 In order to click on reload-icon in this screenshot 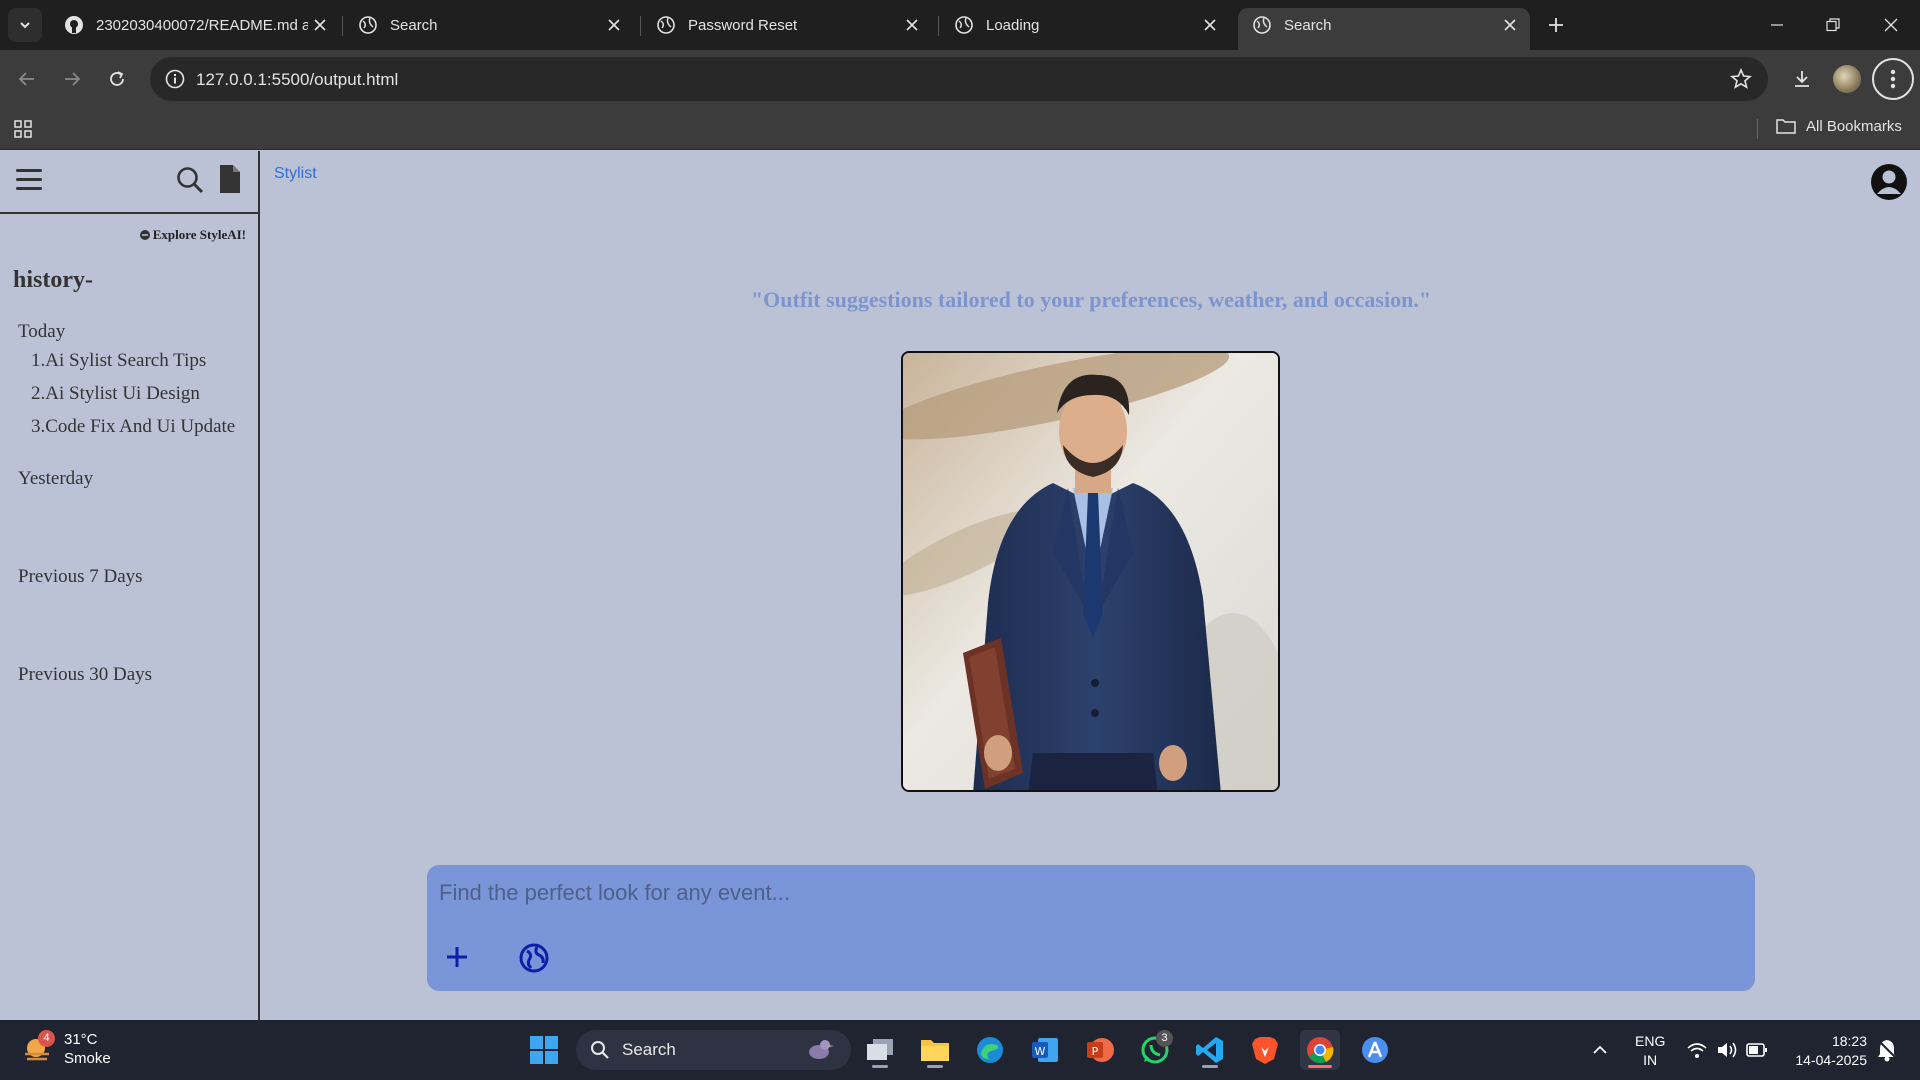, I will do `click(117, 78)`.